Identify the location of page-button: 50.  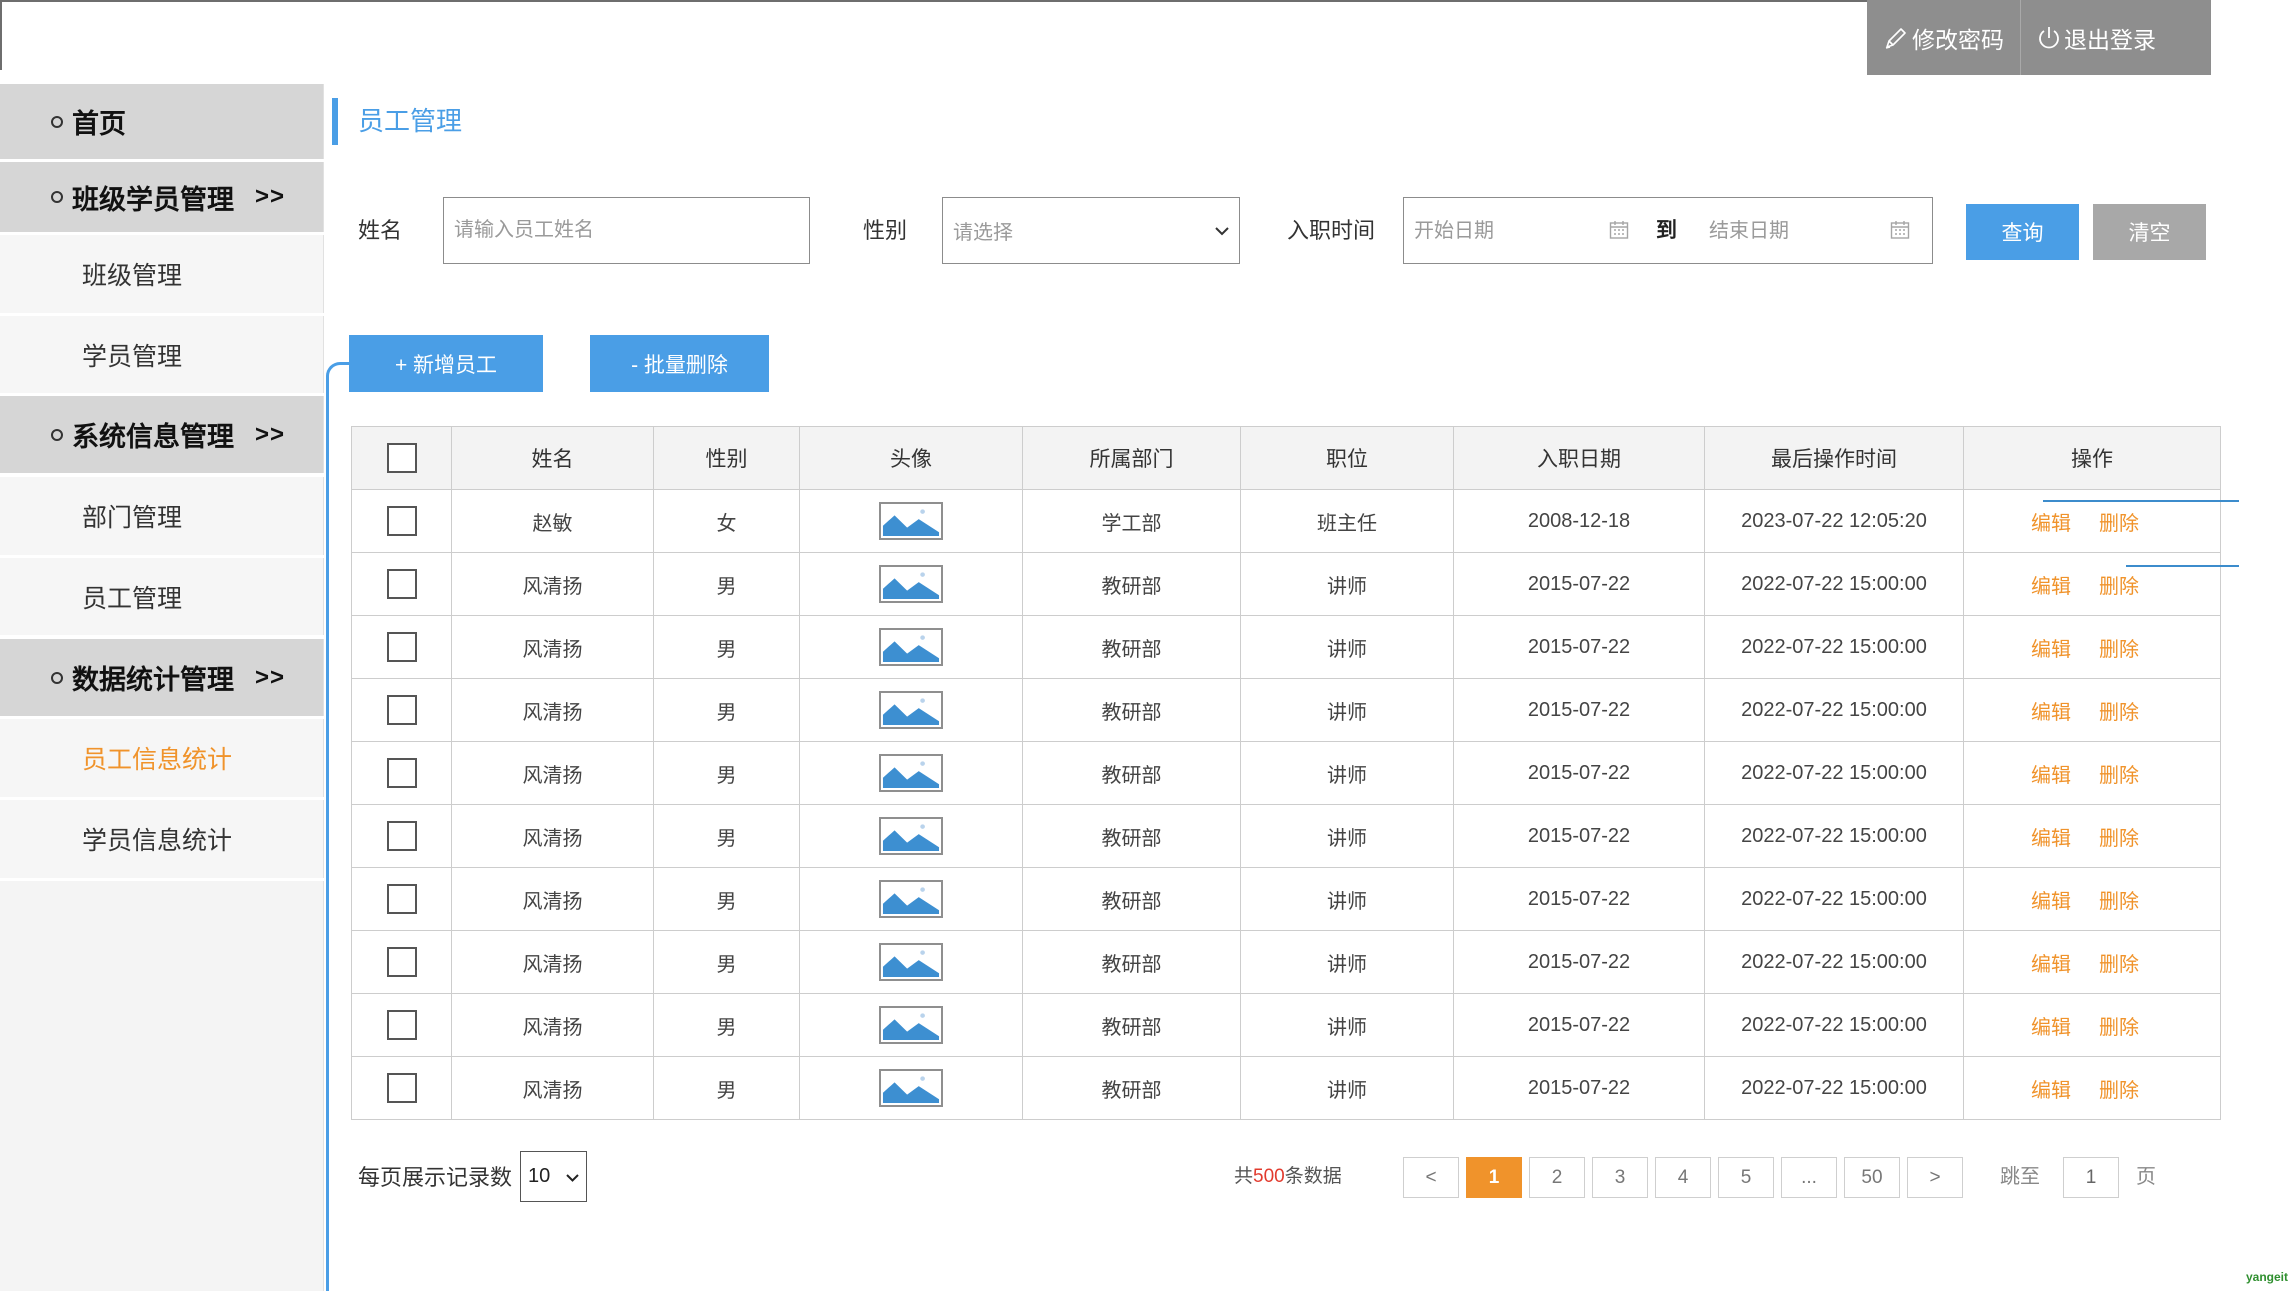
(1872, 1177).